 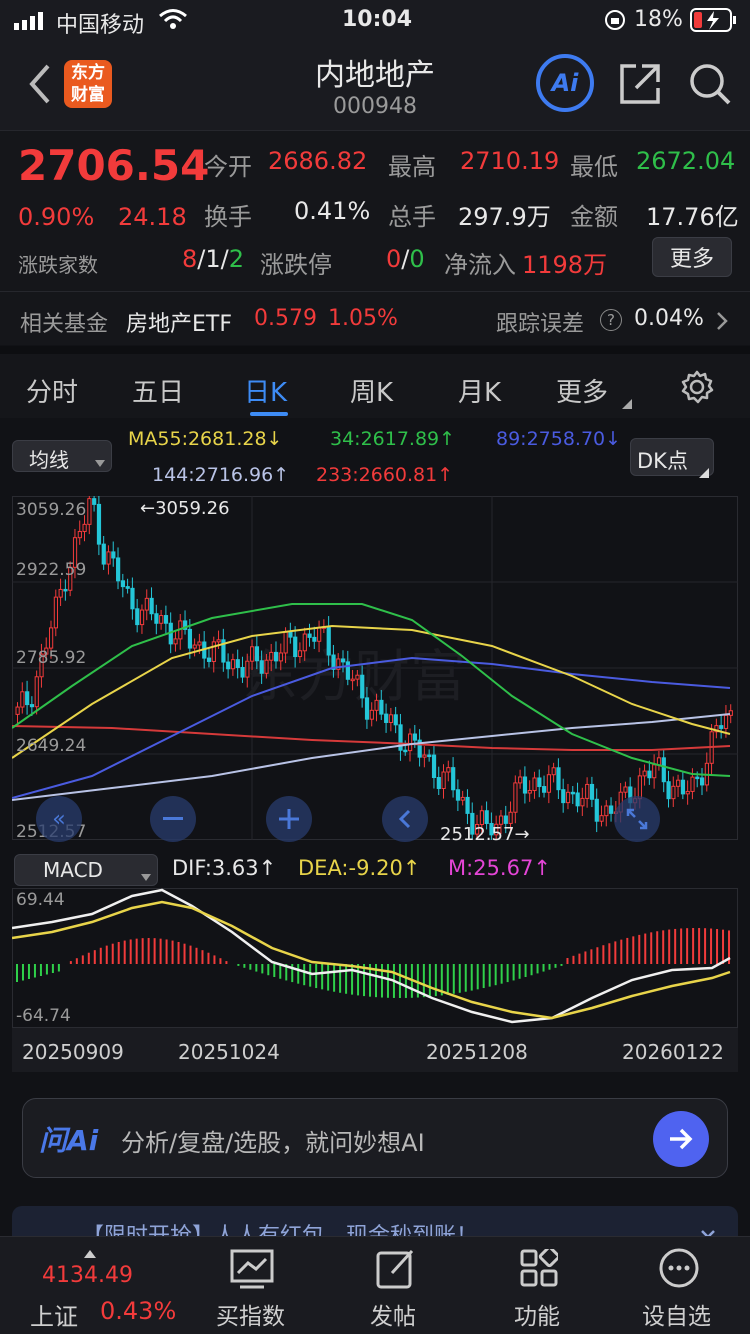 I want to click on clock: 10:04, so click(x=377, y=19).